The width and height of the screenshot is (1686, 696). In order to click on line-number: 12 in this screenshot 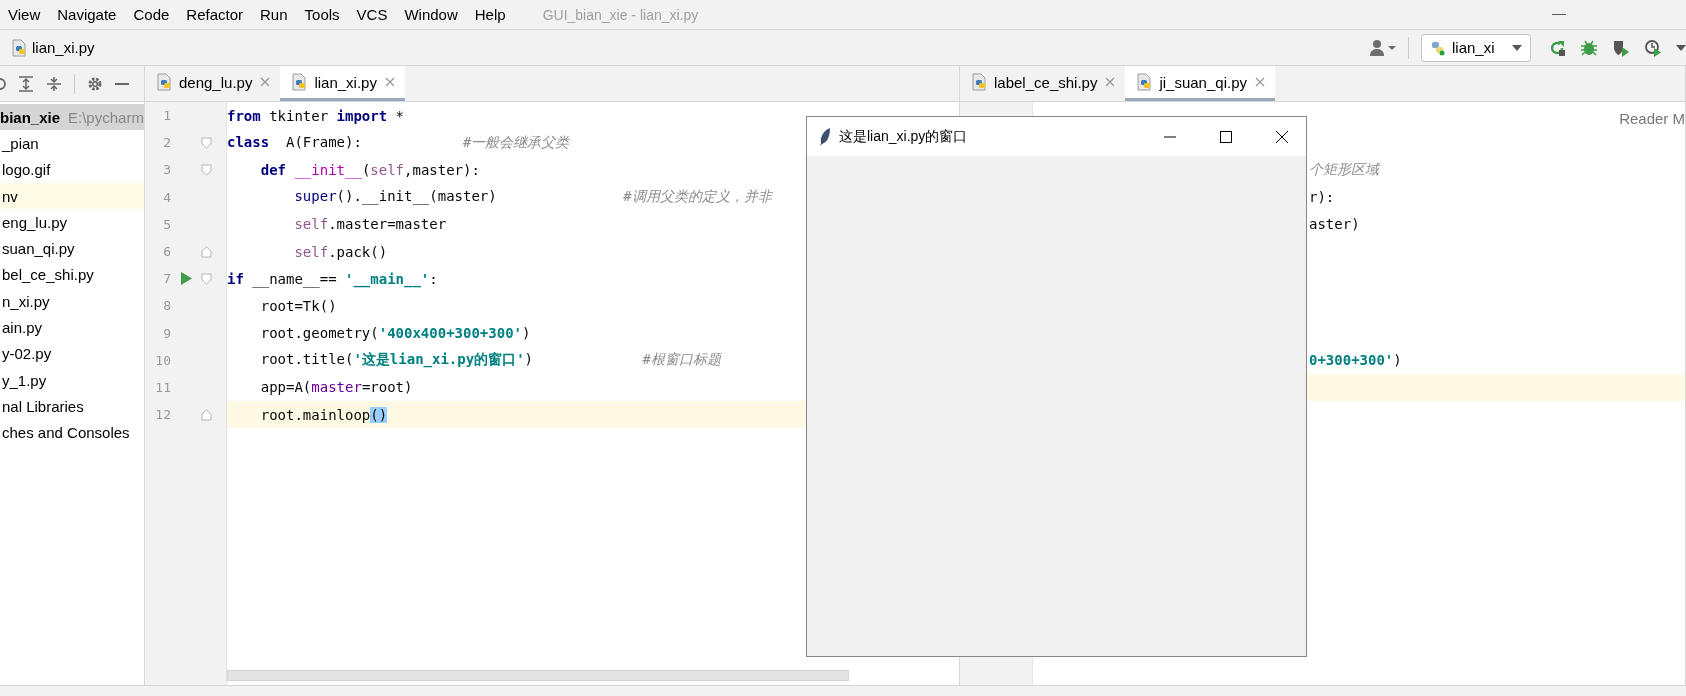, I will do `click(162, 415)`.